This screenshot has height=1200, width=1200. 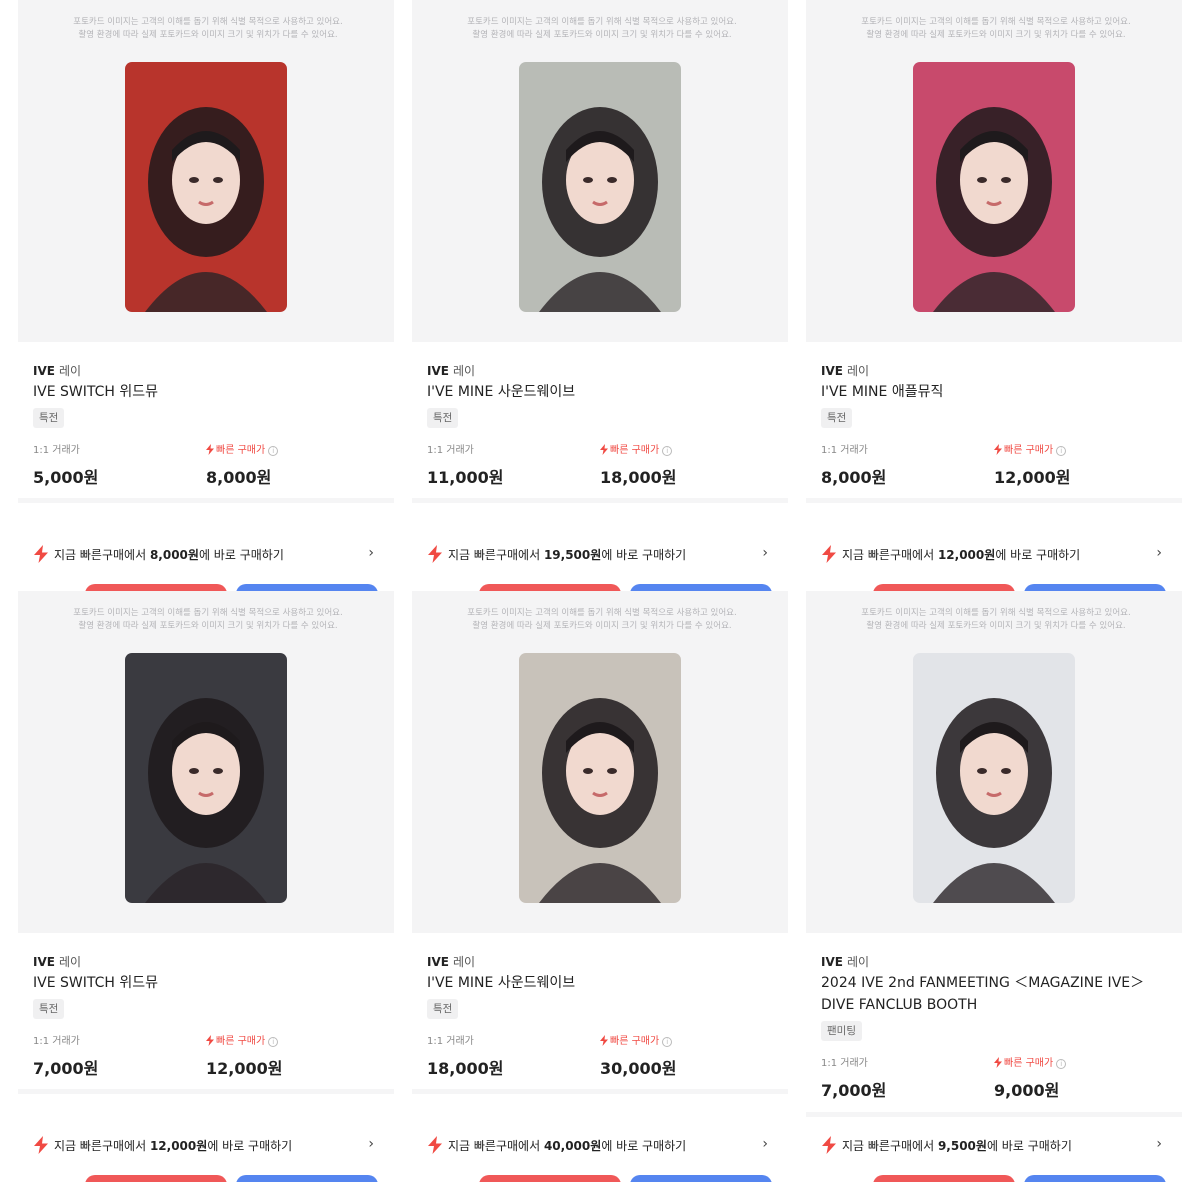 I want to click on quick-price: 12,000원, so click(x=1032, y=477).